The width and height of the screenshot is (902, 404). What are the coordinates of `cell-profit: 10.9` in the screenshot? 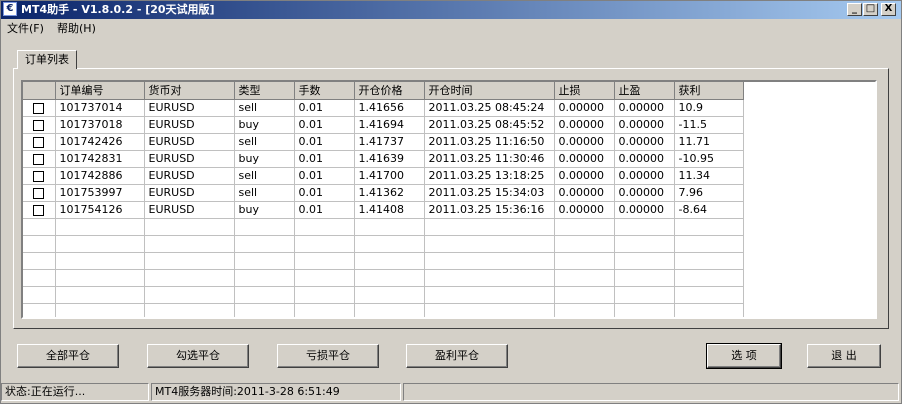 It's located at (709, 108).